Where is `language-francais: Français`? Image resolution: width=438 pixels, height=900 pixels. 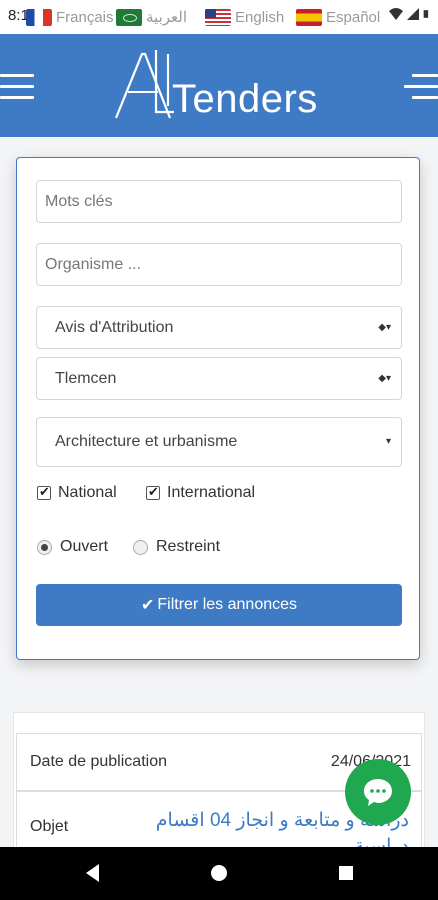
language-francais: Français is located at coordinates (70, 17).